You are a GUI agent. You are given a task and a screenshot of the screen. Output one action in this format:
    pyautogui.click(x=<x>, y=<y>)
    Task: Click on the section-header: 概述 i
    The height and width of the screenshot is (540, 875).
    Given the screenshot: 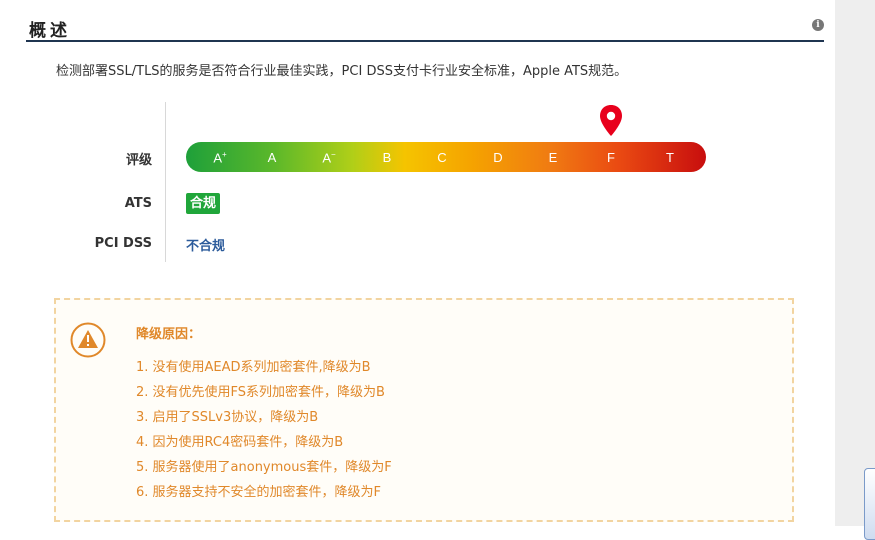 What is the action you would take?
    pyautogui.click(x=425, y=28)
    